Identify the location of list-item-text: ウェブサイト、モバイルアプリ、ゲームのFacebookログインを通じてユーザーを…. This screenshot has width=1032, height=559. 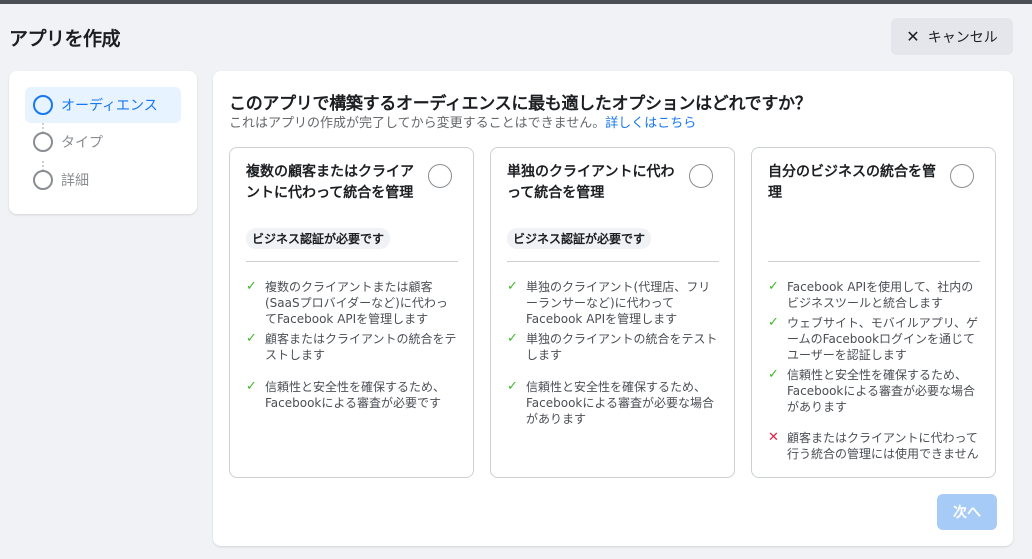
(883, 339).